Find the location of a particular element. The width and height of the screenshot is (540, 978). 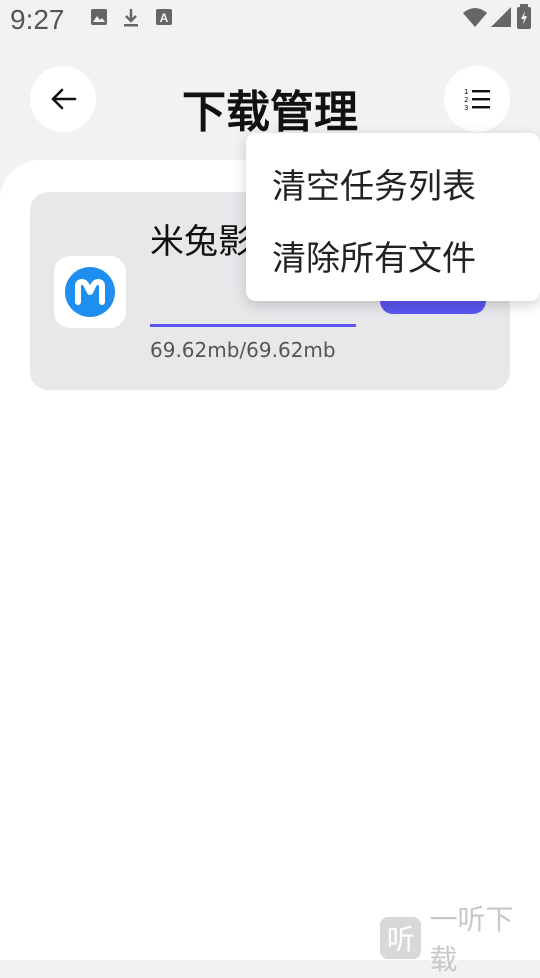

svg-text: A is located at coordinates (164, 18).